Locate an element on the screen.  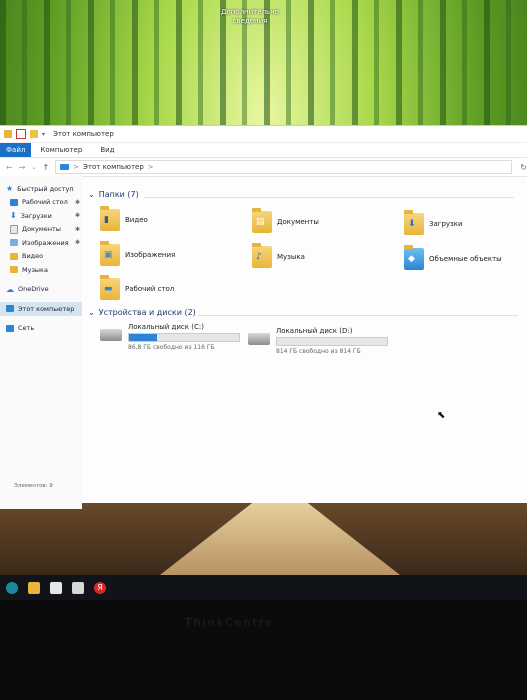
sidebar-item-onedrive: ☁ OneDrive is located at coordinates (41, 290).